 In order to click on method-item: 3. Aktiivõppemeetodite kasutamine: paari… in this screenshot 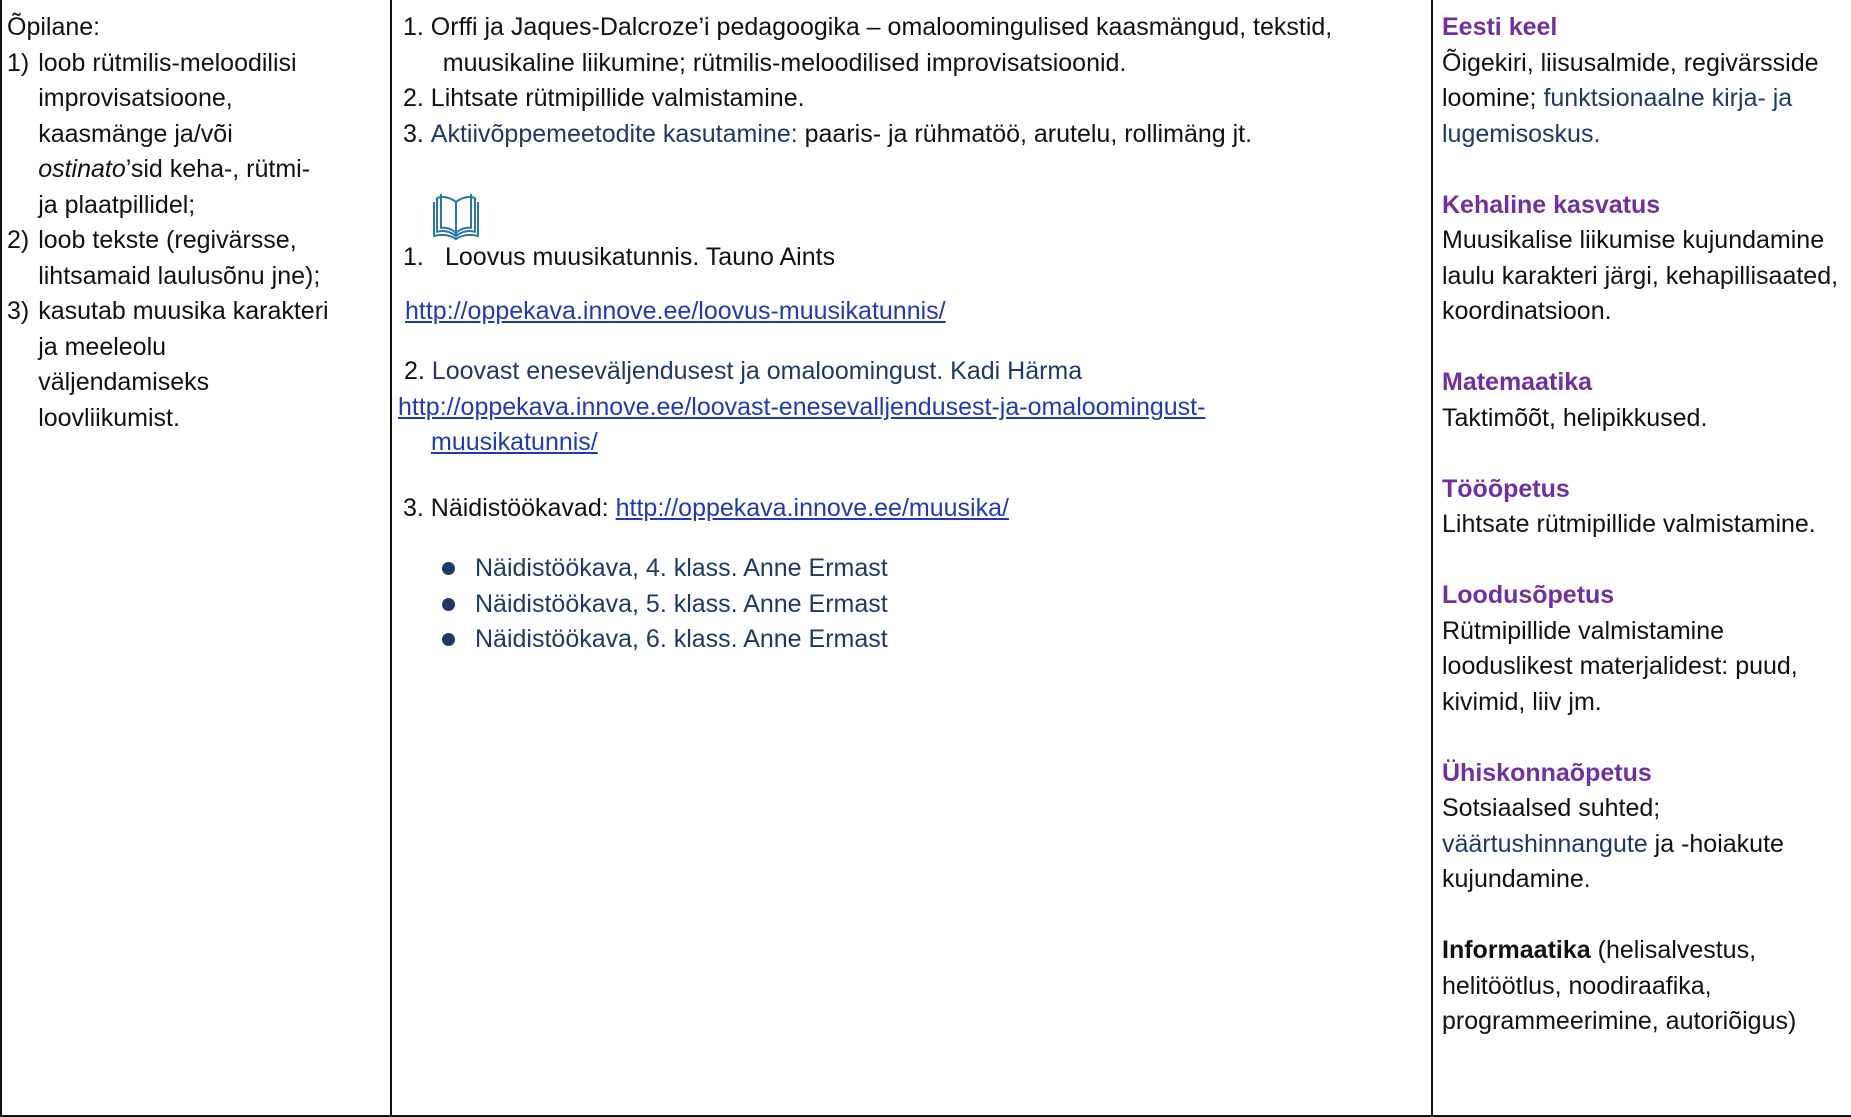, I will do `click(910, 135)`.